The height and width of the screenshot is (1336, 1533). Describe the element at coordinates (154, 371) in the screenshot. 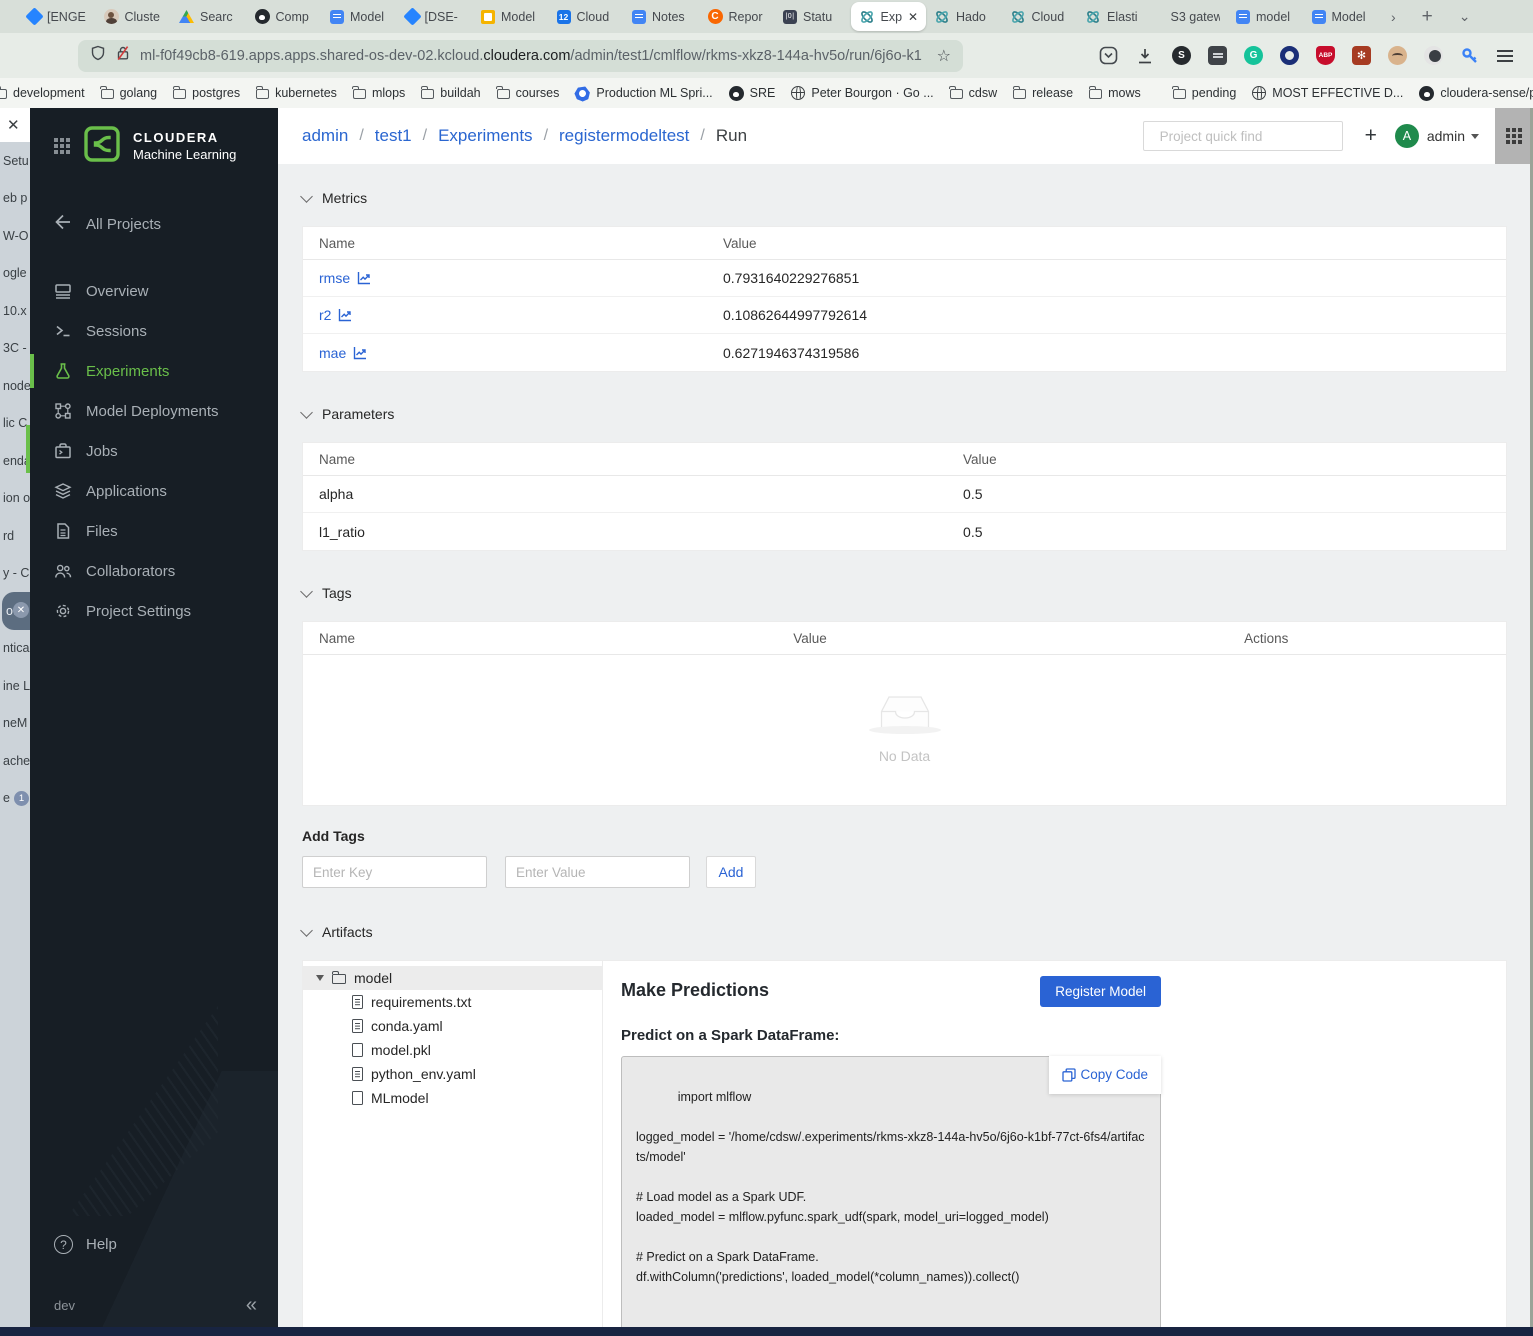

I see `sidebar-item-experiments: Experiments` at that location.